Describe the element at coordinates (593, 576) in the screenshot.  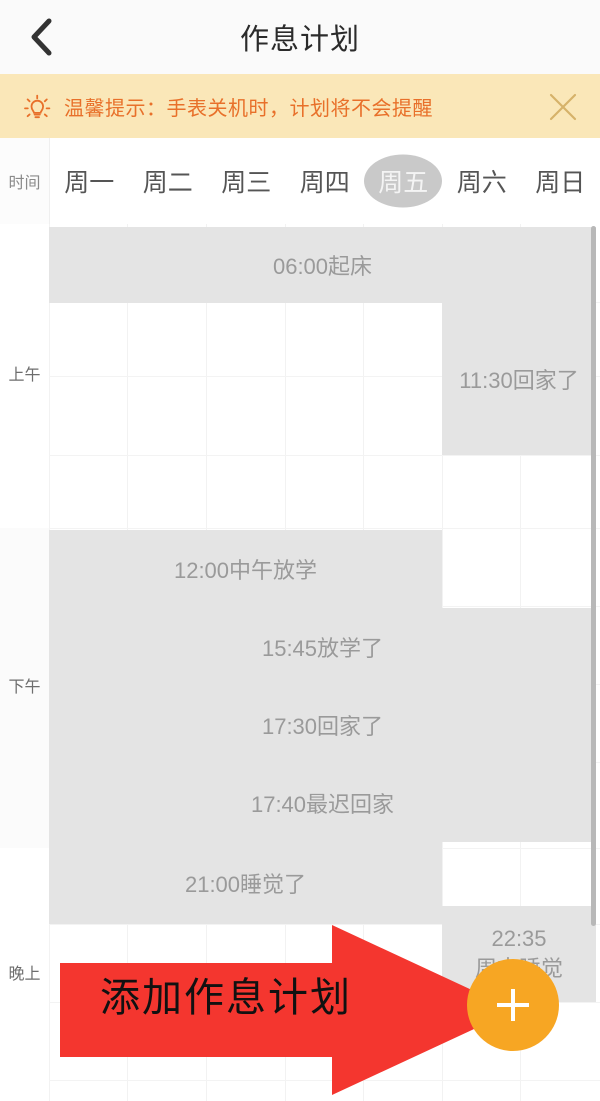
I see `vertical-scrollbar` at that location.